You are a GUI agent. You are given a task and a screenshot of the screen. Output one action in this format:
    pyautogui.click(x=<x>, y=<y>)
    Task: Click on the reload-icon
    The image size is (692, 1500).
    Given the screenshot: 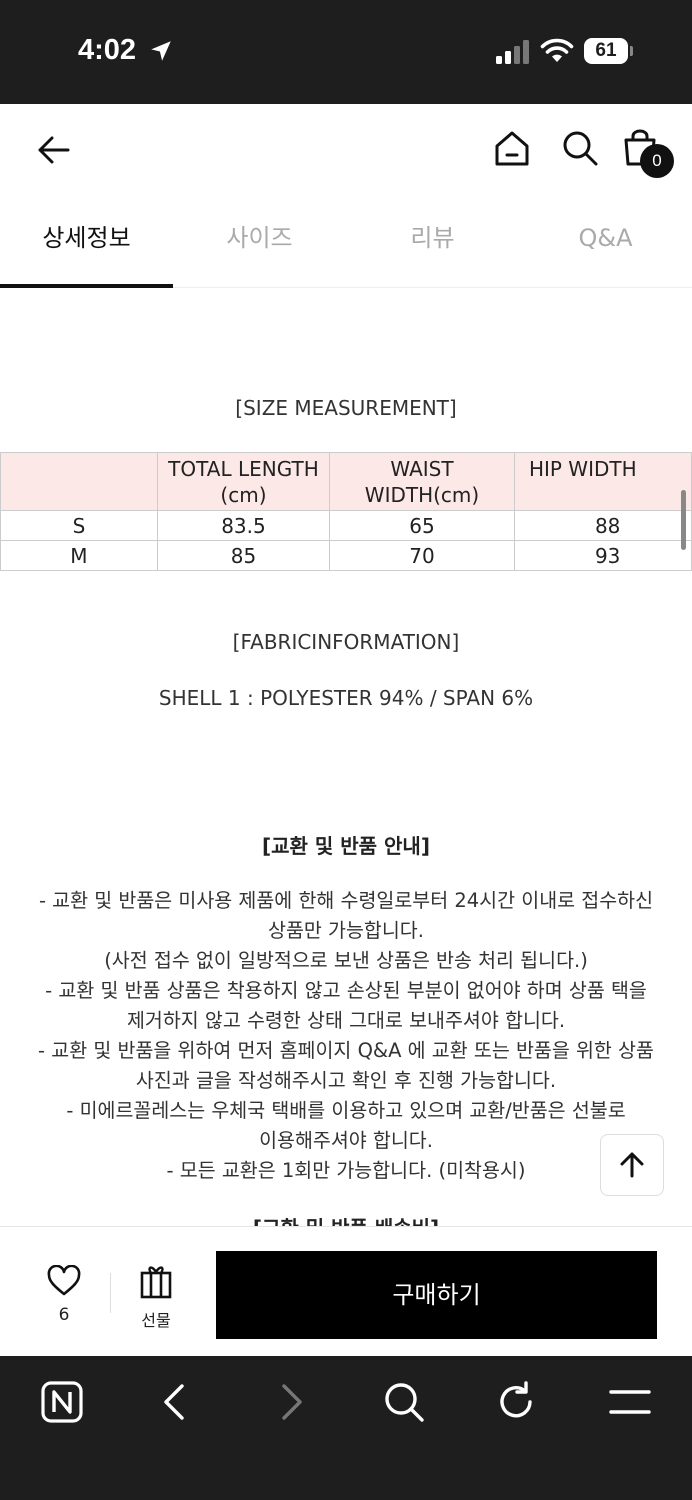 What is the action you would take?
    pyautogui.click(x=516, y=1399)
    